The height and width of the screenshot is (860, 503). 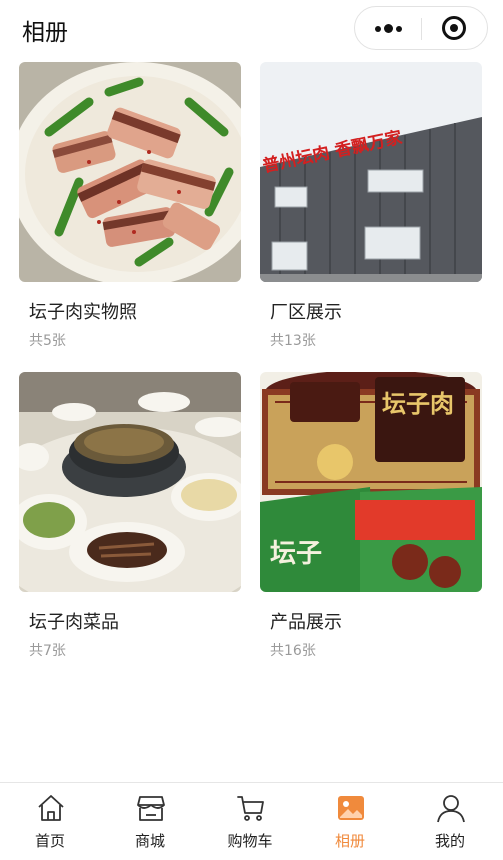 What do you see at coordinates (349, 841) in the screenshot?
I see `tab-label: 相册` at bounding box center [349, 841].